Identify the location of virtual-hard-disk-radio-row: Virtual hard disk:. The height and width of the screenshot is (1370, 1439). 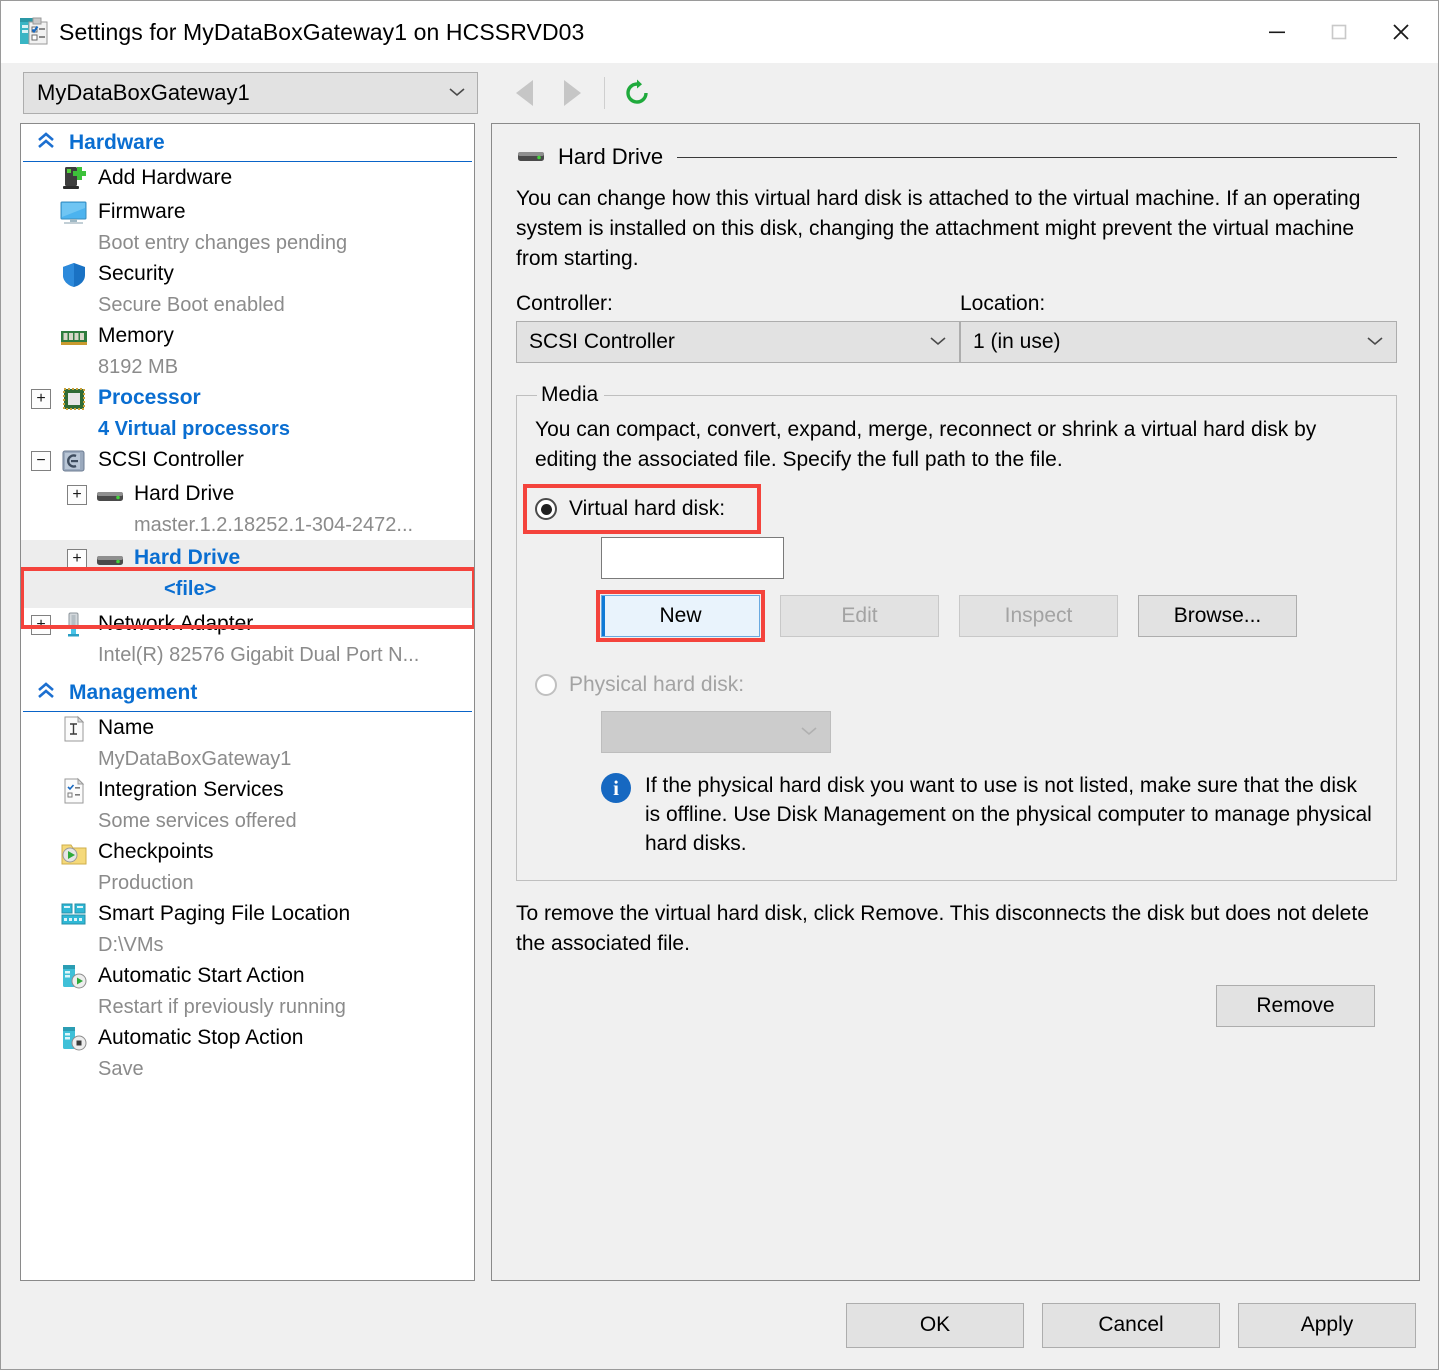
(950, 509).